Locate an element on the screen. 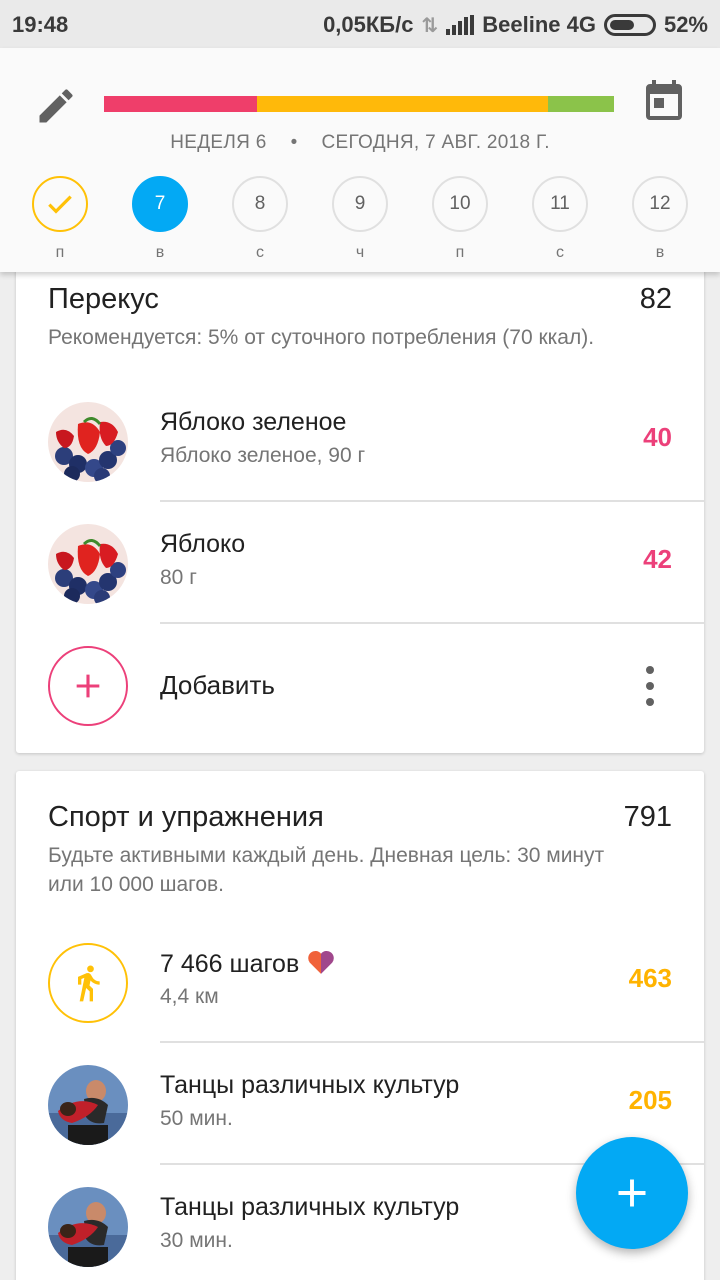 This screenshot has height=1280, width=720. day-circle: 11 is located at coordinates (560, 204).